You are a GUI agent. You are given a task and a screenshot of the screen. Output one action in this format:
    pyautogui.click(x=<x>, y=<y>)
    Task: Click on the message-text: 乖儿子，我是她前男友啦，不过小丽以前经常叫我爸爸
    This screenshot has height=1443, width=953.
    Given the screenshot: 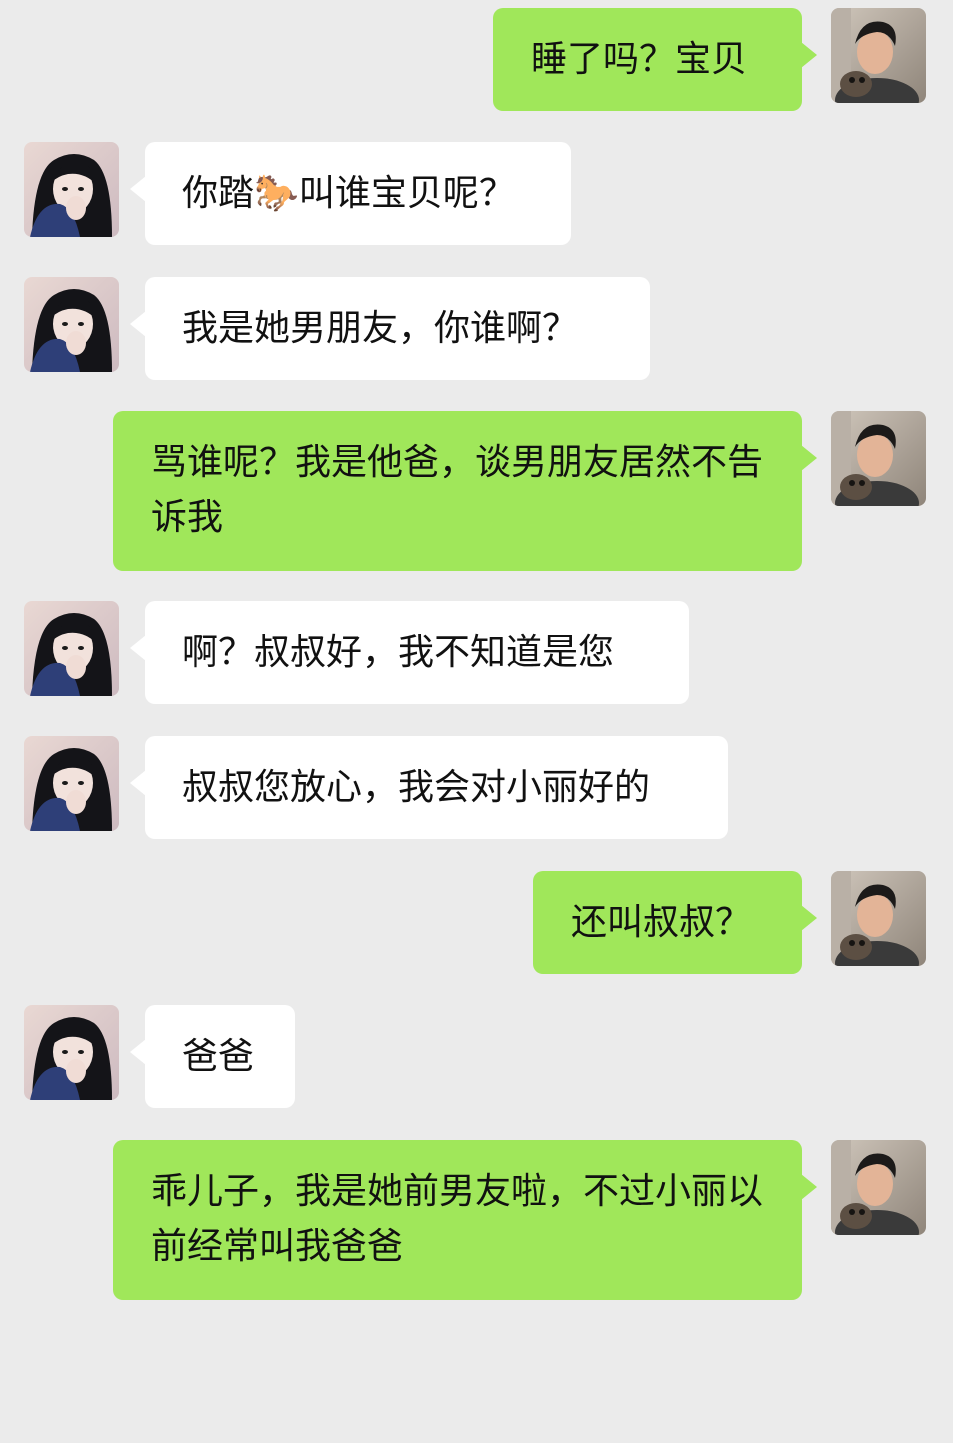 What is the action you would take?
    pyautogui.click(x=457, y=1219)
    